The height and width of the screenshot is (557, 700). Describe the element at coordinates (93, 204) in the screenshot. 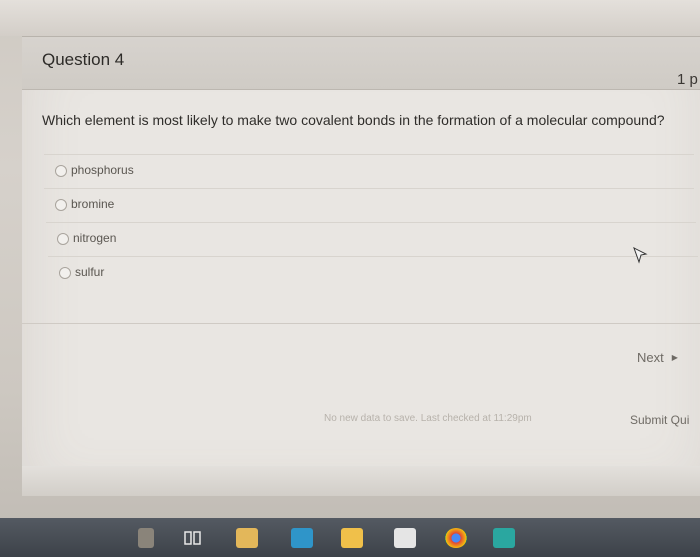

I see `answer-label: bromine` at that location.